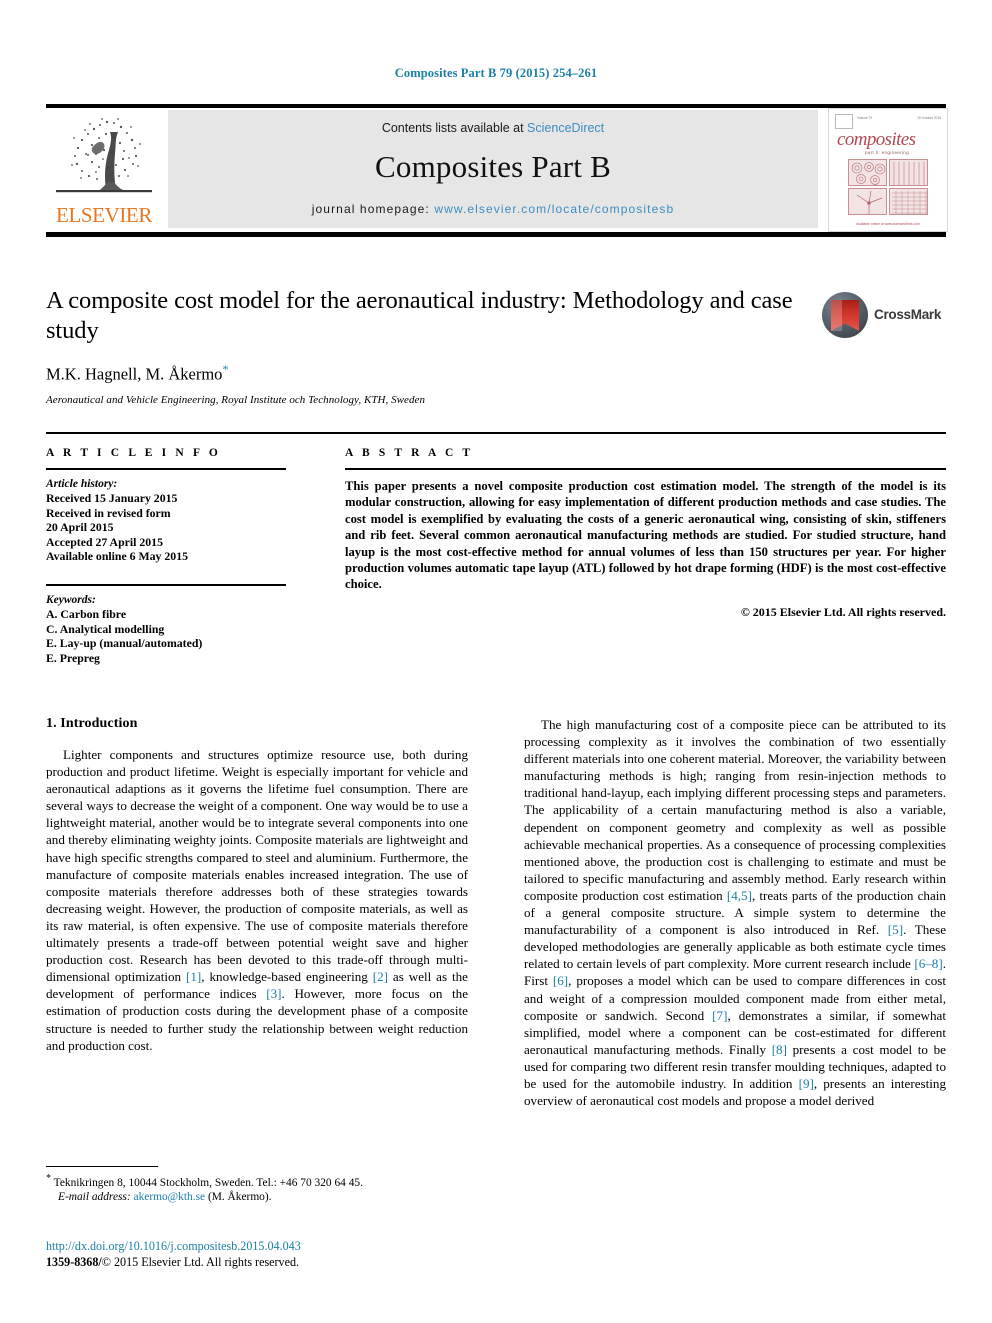 The image size is (992, 1323). What do you see at coordinates (496, 234) in the screenshot?
I see `masthead-bottom-rule` at bounding box center [496, 234].